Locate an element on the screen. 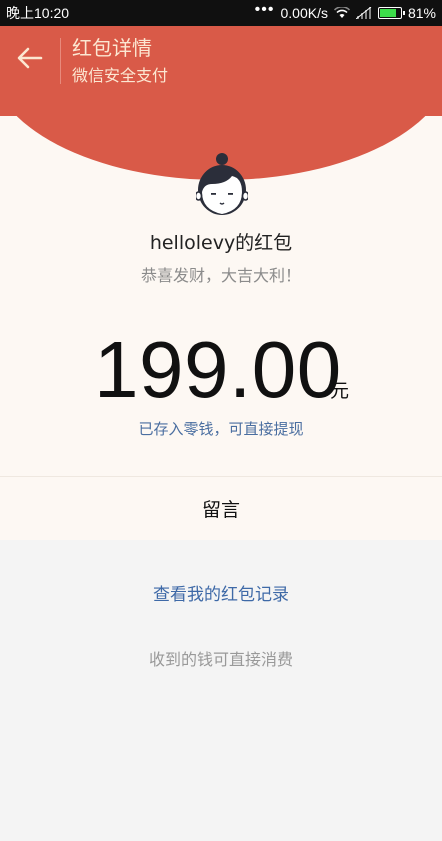  wifi-icon is located at coordinates (341, 12).